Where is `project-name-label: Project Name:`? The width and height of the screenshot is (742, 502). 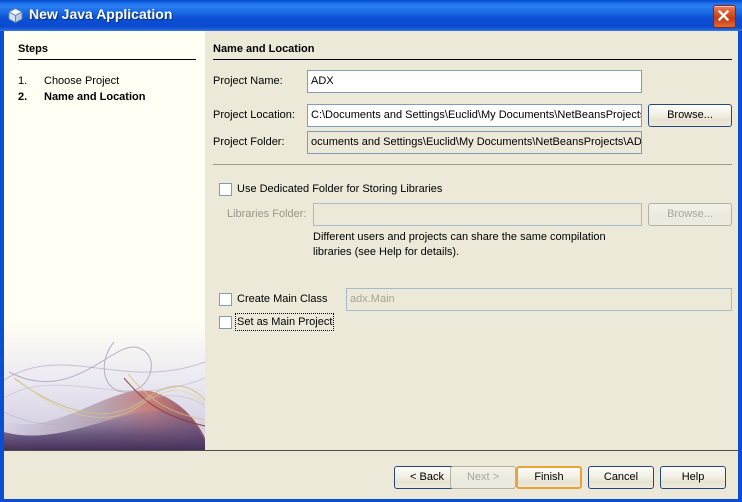
project-name-label: Project Name: is located at coordinates (248, 81).